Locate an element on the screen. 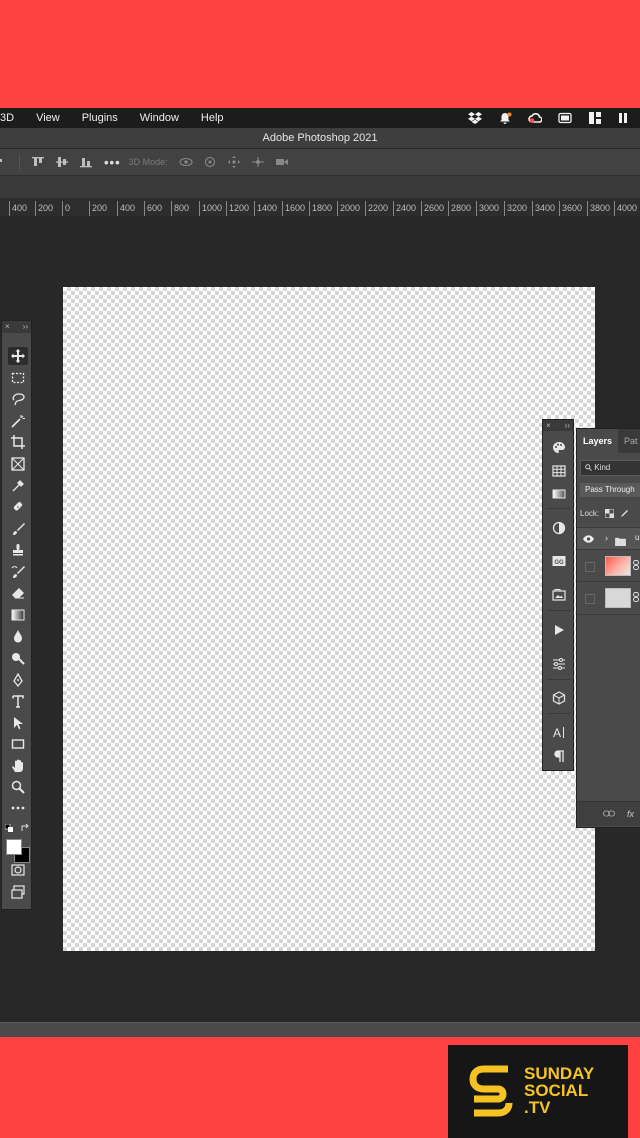 The image size is (640, 1138). lock-image-pixels-icon is located at coordinates (624, 513).